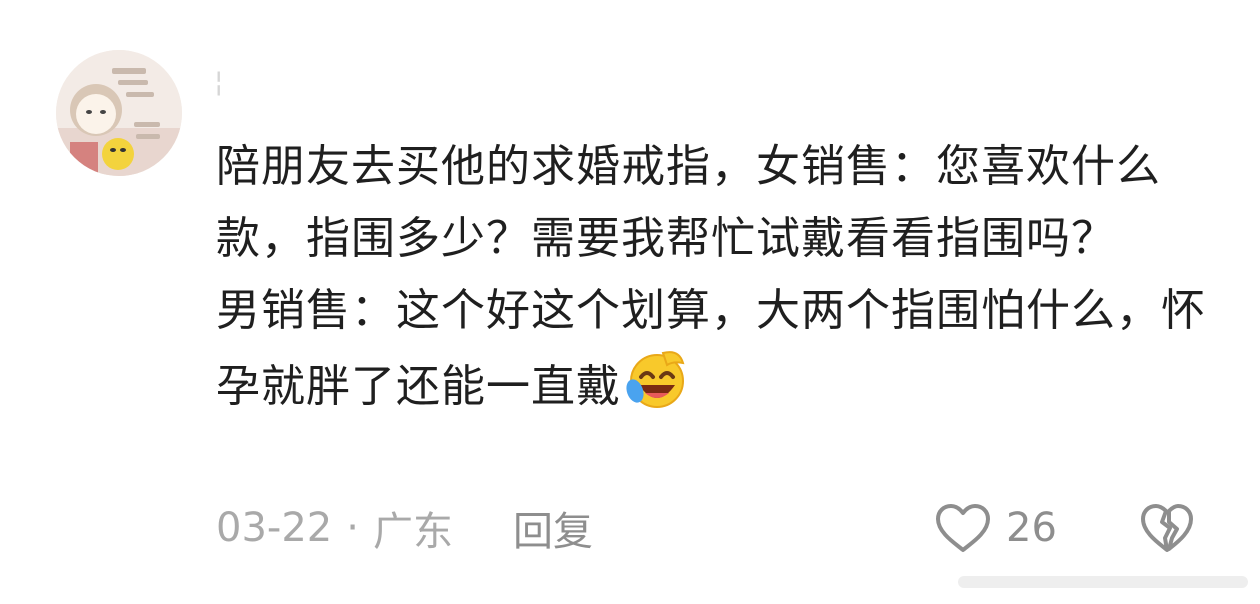 The image size is (1260, 604). I want to click on broken-heart-icon, so click(1167, 528).